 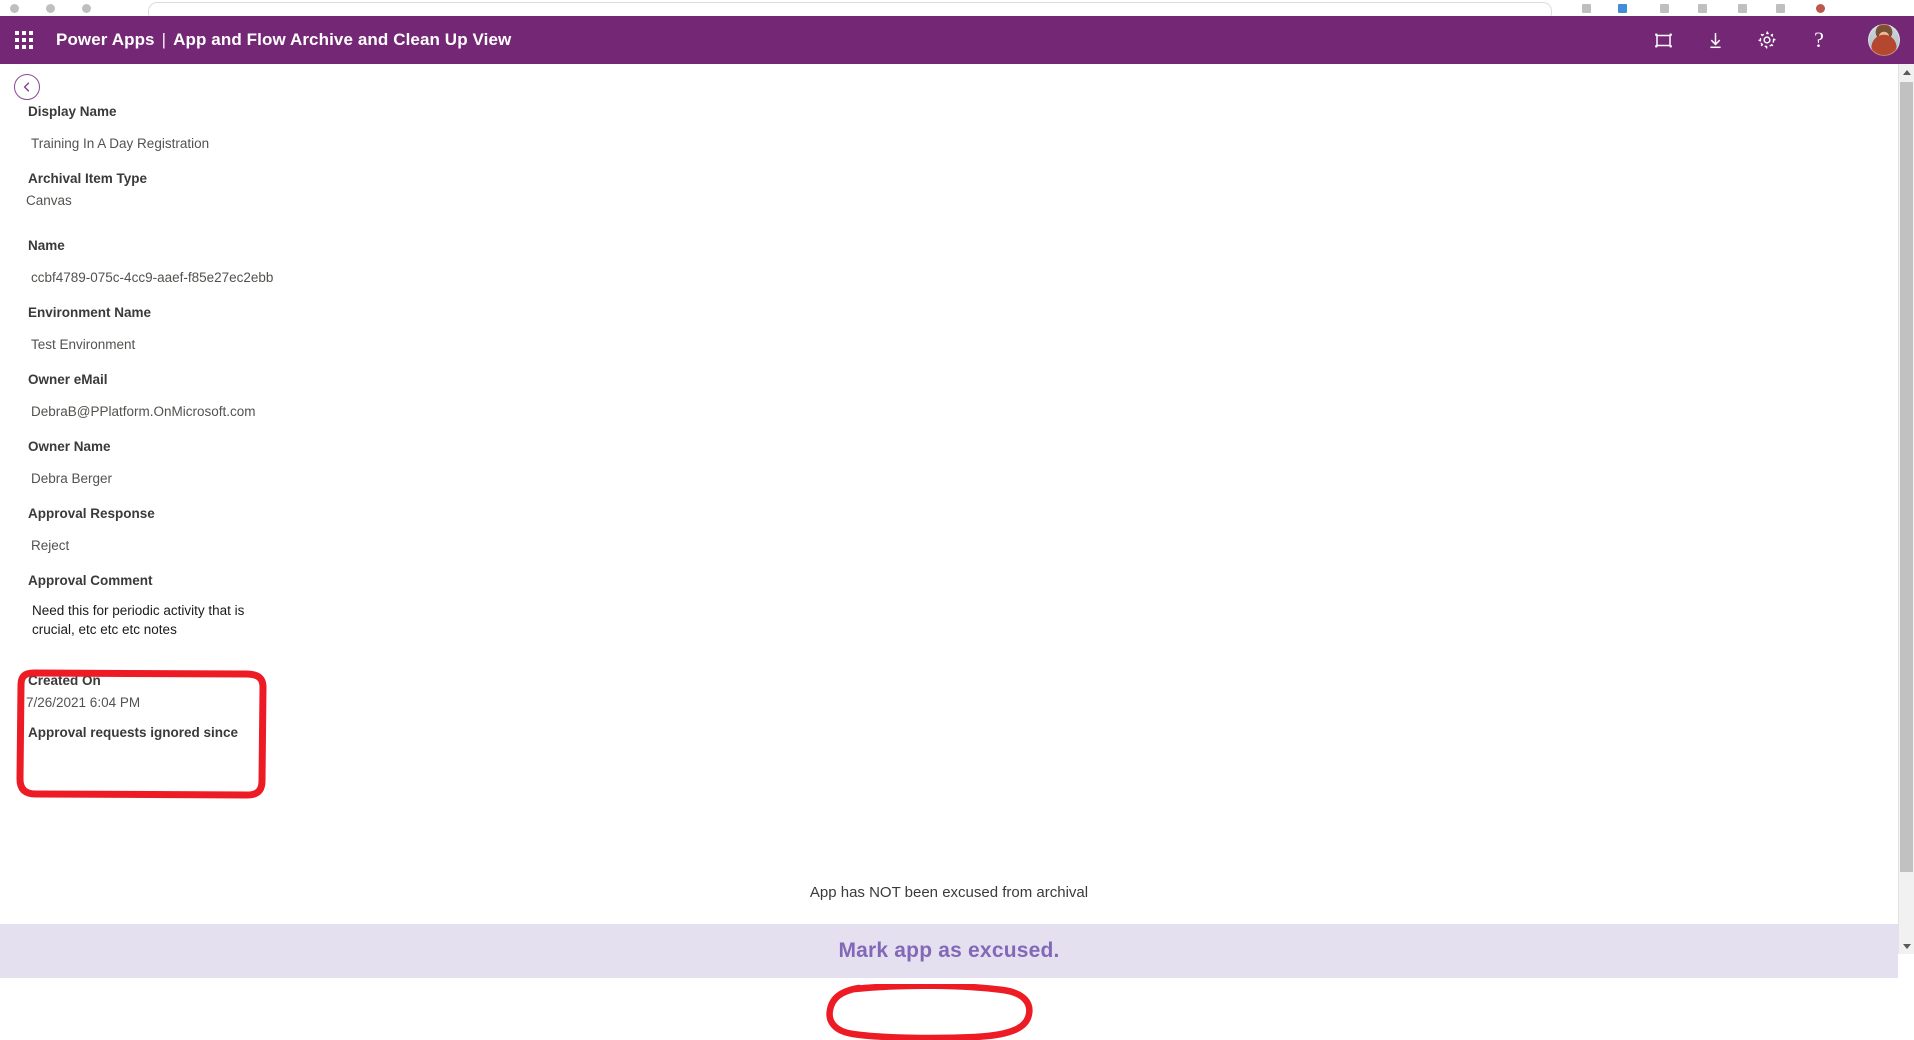 I want to click on fullscreen-icon, so click(x=1663, y=40).